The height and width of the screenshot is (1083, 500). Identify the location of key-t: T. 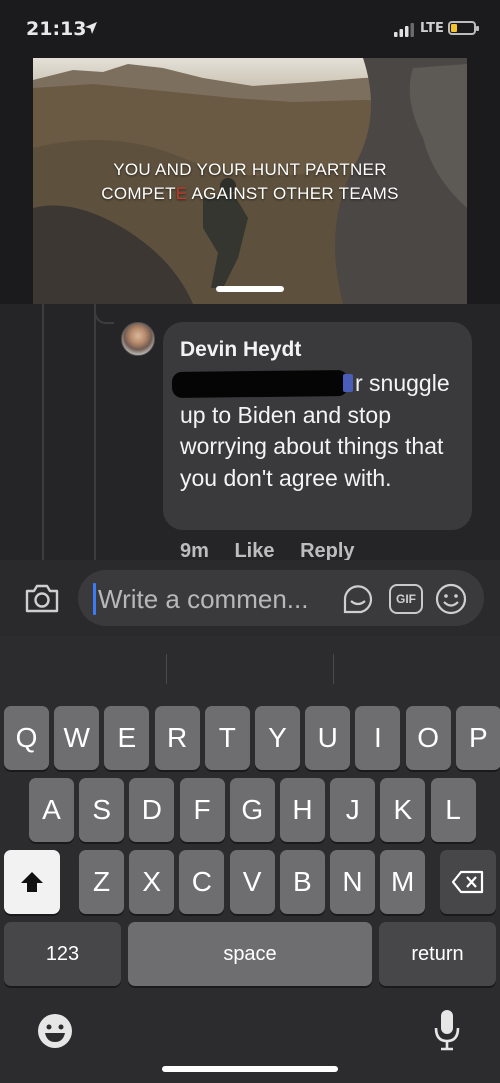
(227, 738).